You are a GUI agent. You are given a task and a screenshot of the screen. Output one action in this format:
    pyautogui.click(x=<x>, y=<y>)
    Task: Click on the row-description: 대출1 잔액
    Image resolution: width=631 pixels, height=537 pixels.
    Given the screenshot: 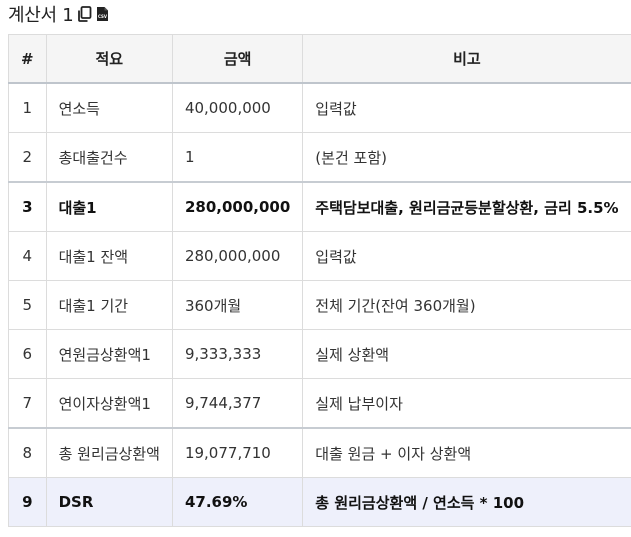 What is the action you would take?
    pyautogui.click(x=109, y=256)
    